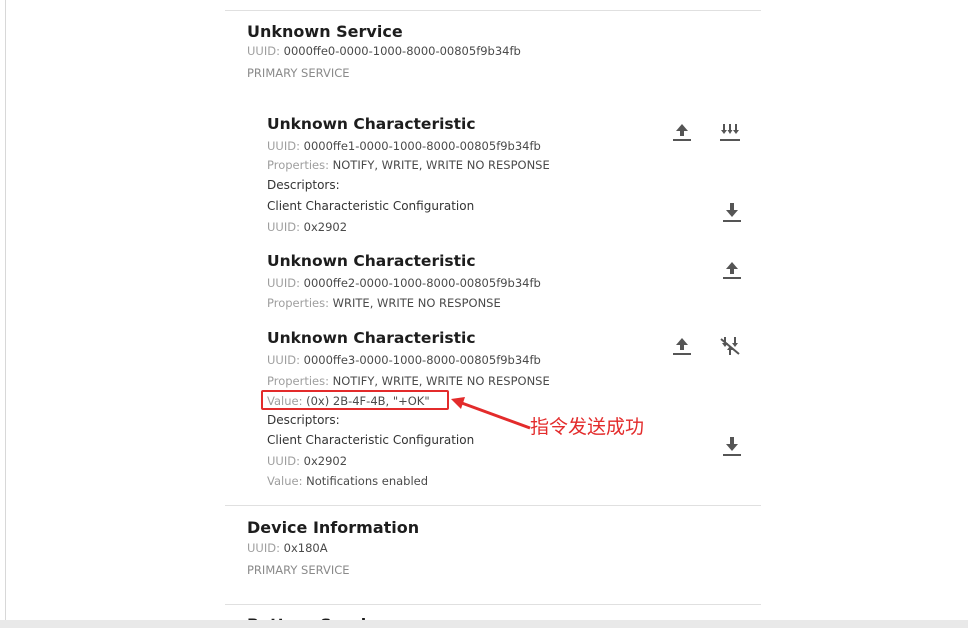  I want to click on service-uuid: UUID: 0x180A, so click(287, 548).